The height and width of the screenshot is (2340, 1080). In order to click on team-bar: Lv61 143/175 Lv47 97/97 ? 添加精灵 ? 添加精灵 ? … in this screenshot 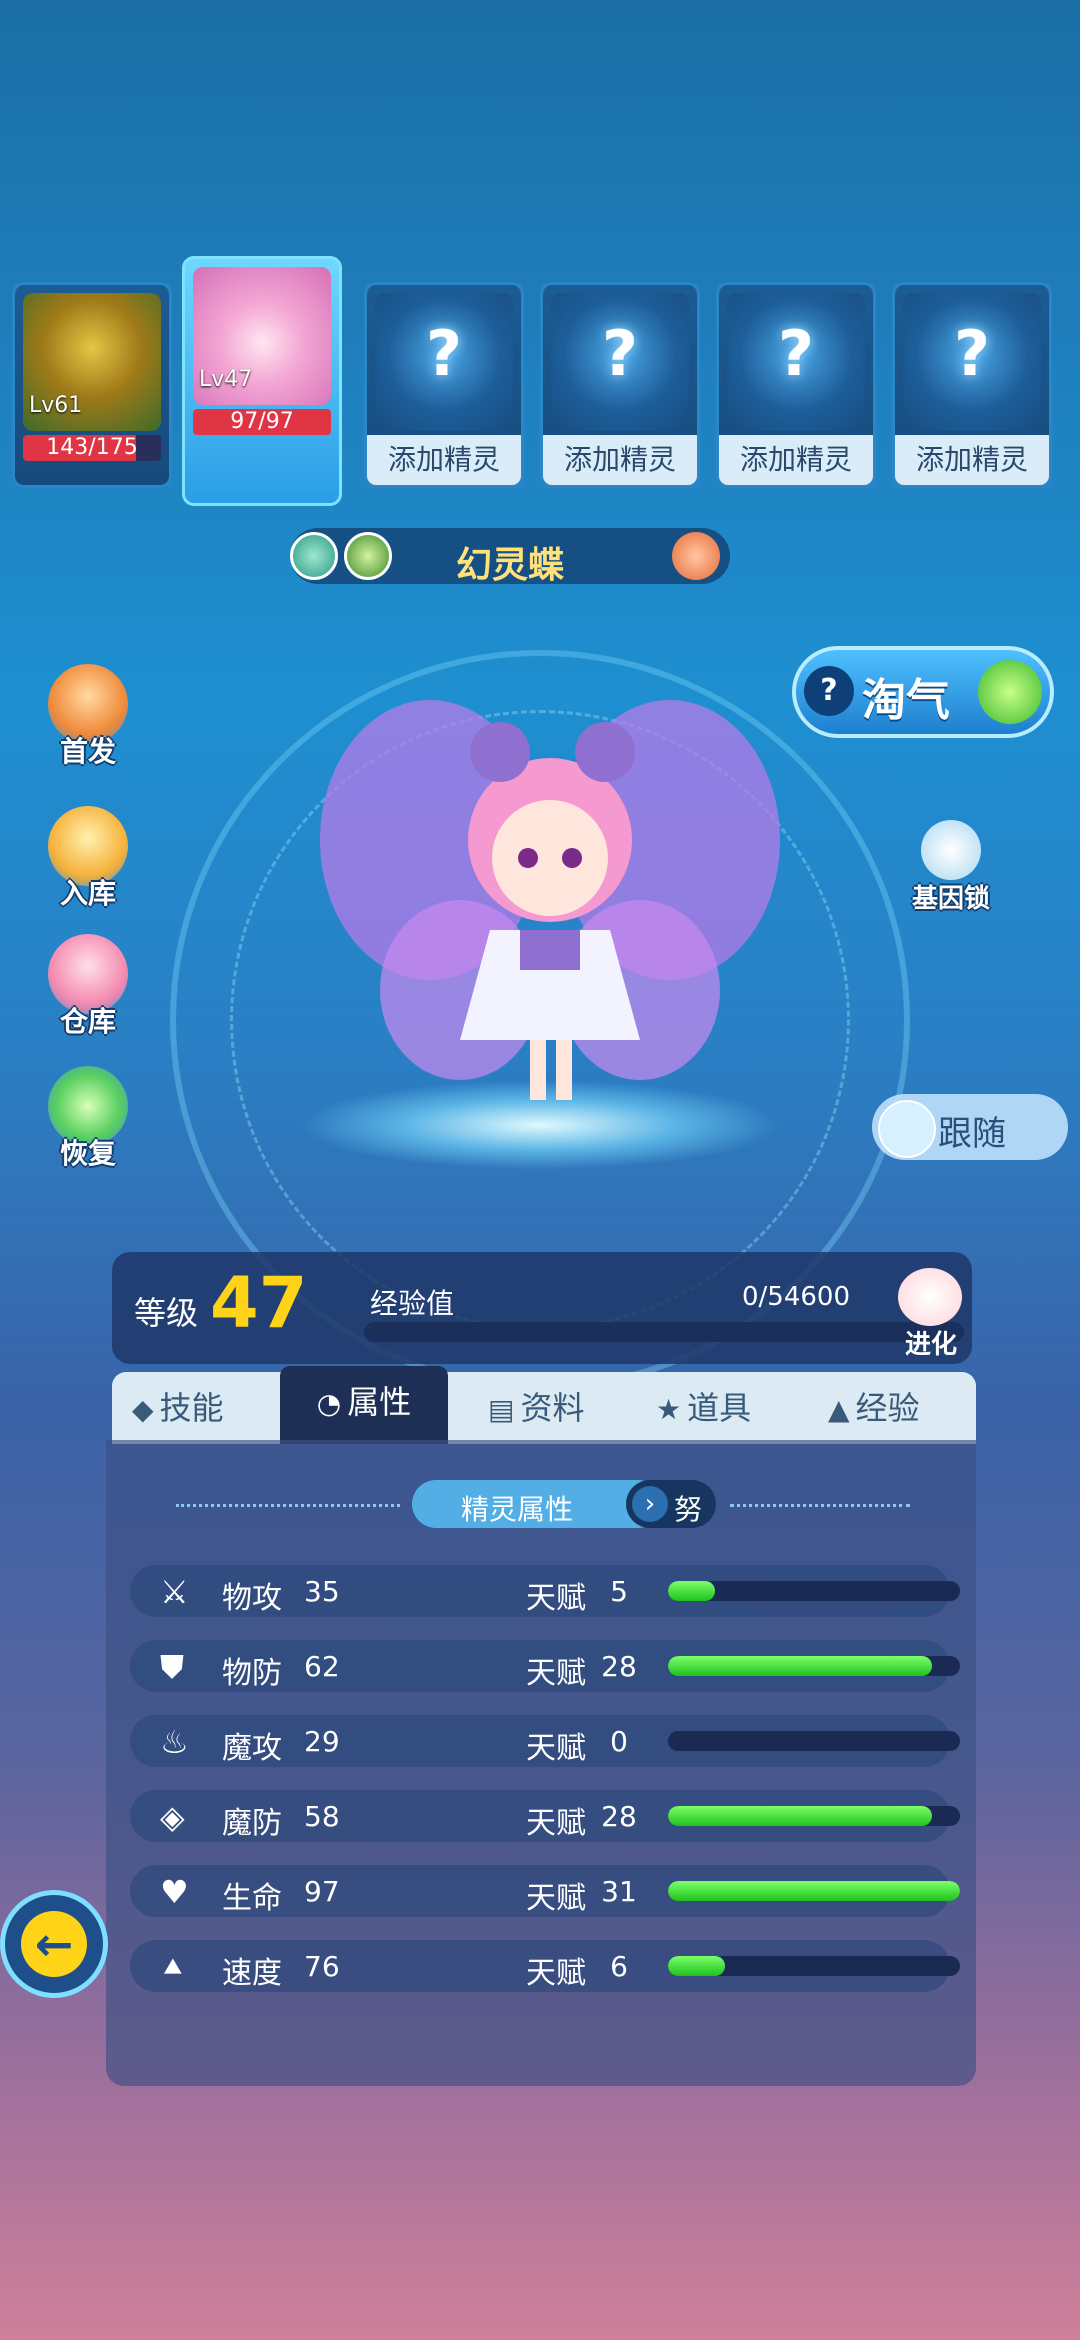, I will do `click(540, 381)`.